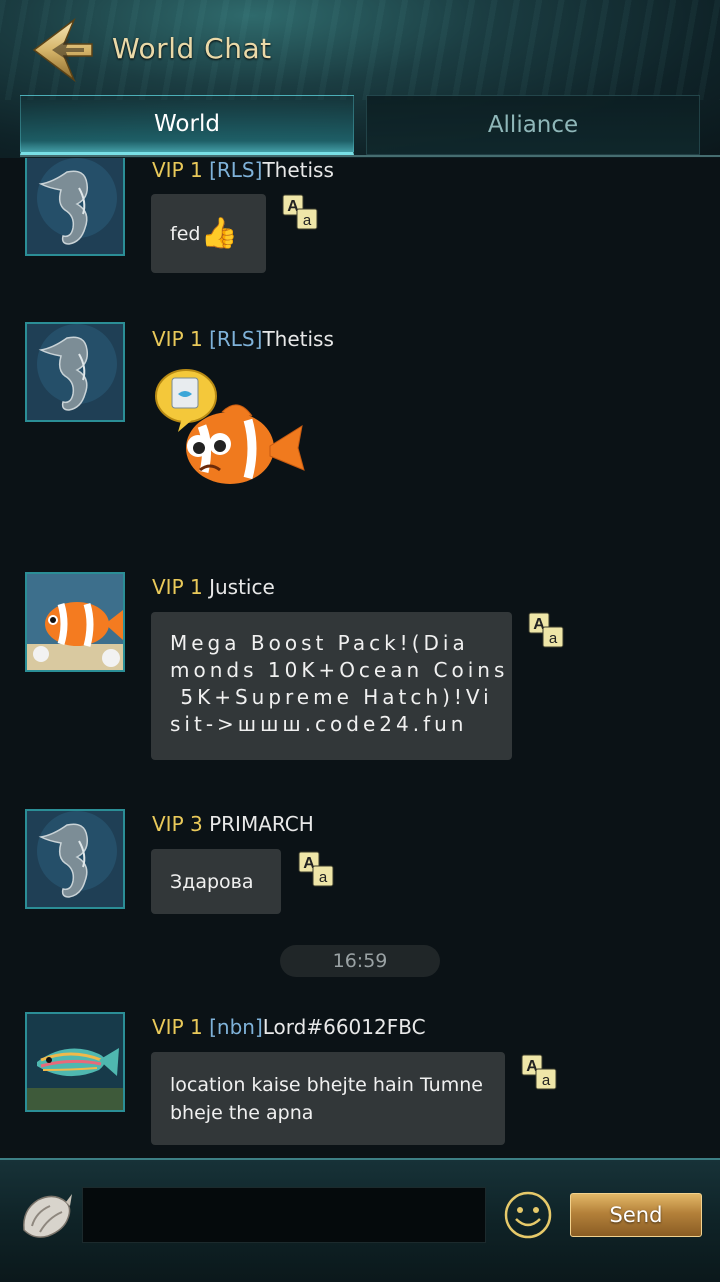 The height and width of the screenshot is (1282, 720). I want to click on sender-line: VIP 1 [nbn]Lord#66012FBC, so click(289, 1027).